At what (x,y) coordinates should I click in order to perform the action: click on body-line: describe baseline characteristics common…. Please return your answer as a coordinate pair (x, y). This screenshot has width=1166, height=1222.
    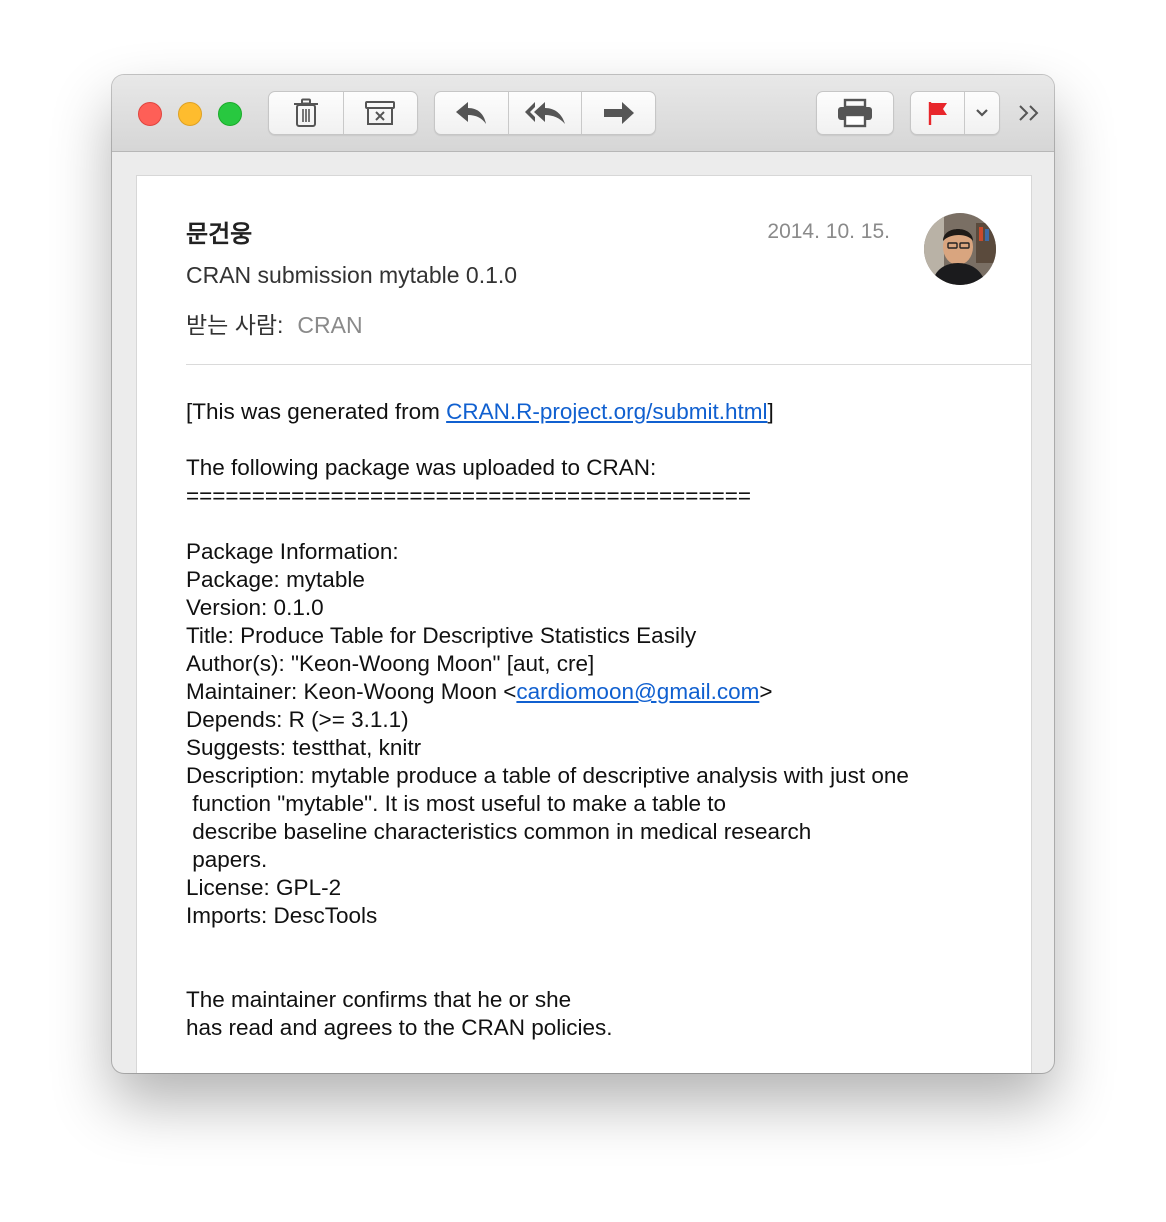
    Looking at the image, I should click on (499, 831).